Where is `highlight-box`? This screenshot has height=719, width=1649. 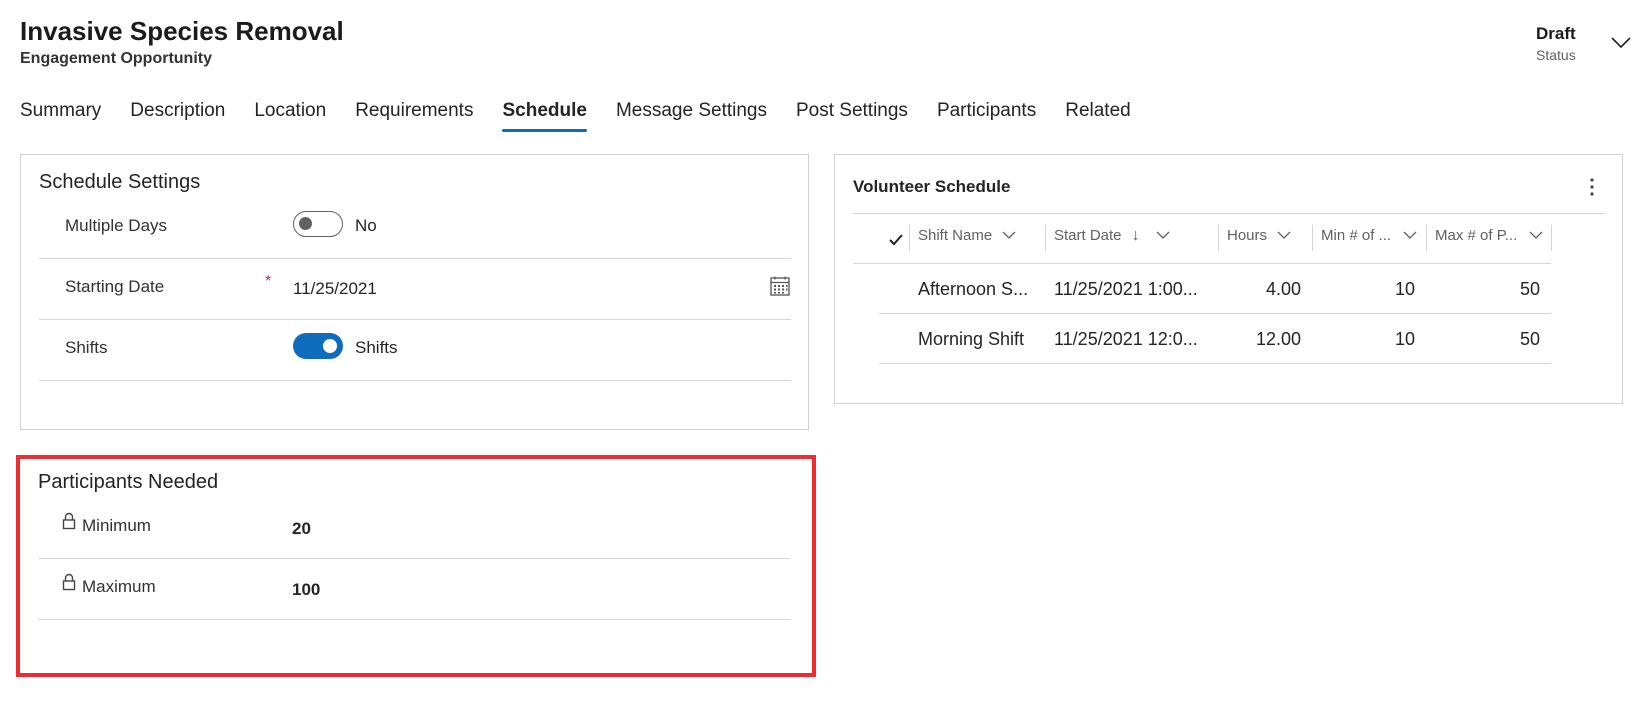 highlight-box is located at coordinates (416, 566).